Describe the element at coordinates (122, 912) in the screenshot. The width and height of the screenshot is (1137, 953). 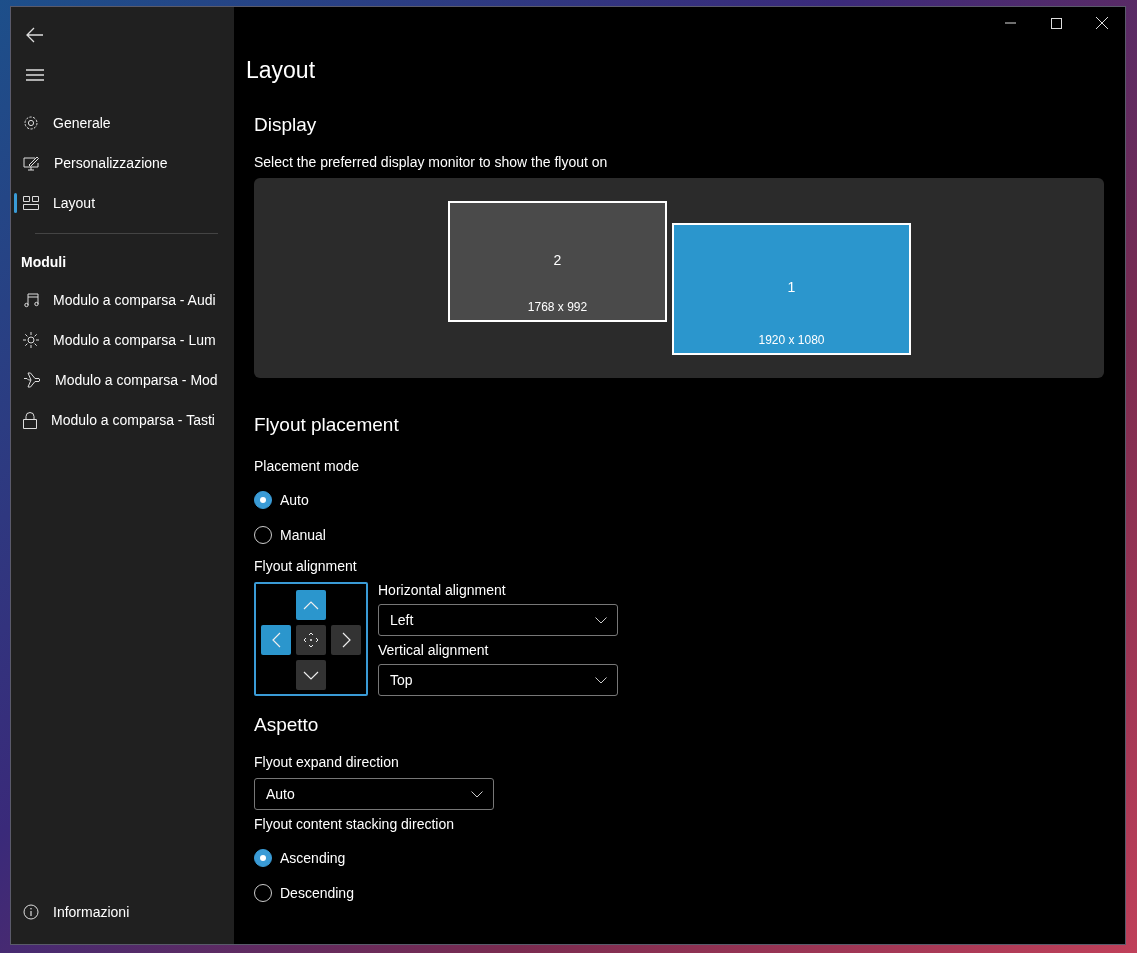
I see `nav-item: Informazioni` at that location.